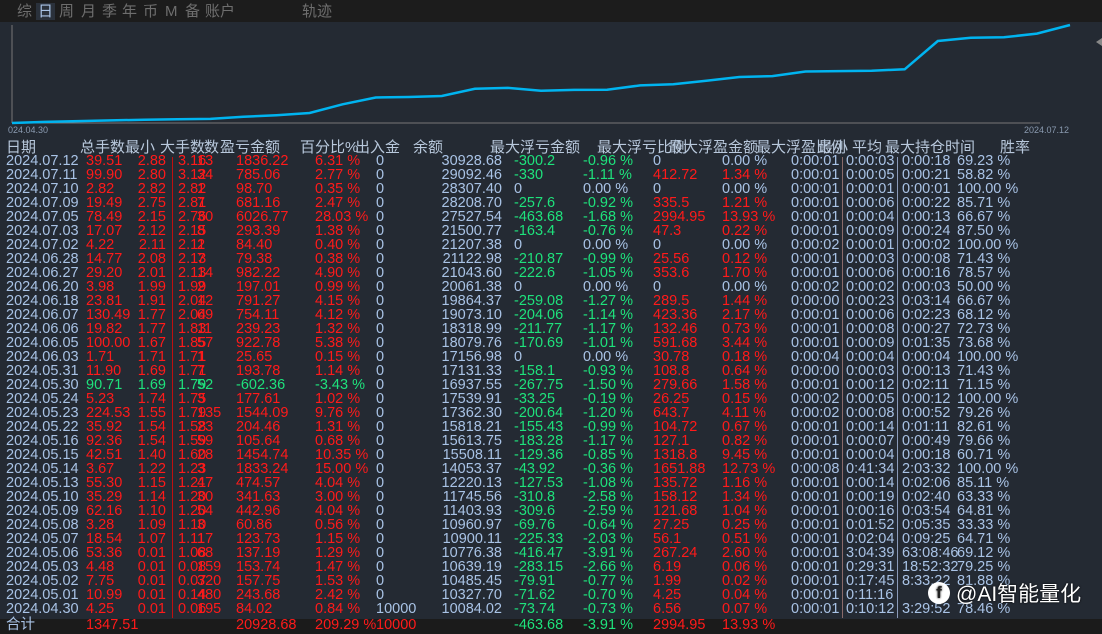 This screenshot has width=1102, height=634. I want to click on tab-3: 月, so click(88, 11).